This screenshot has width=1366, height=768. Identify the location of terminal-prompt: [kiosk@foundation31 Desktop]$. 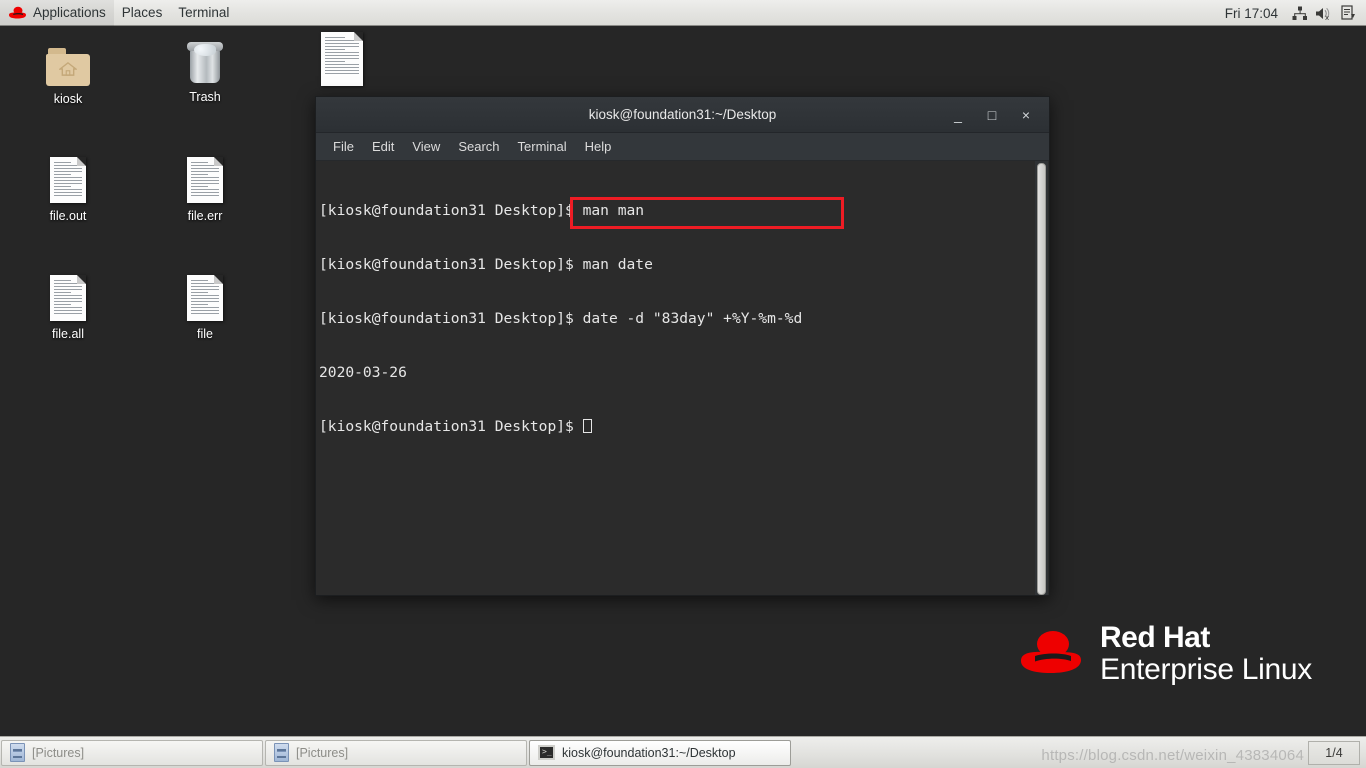
(451, 426).